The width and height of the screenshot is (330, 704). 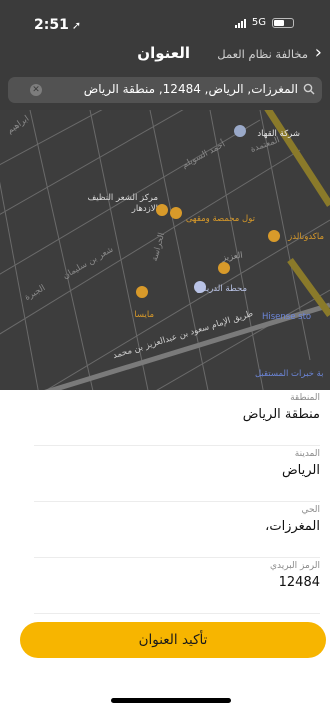 I want to click on map-poi: مايسا, so click(x=144, y=315).